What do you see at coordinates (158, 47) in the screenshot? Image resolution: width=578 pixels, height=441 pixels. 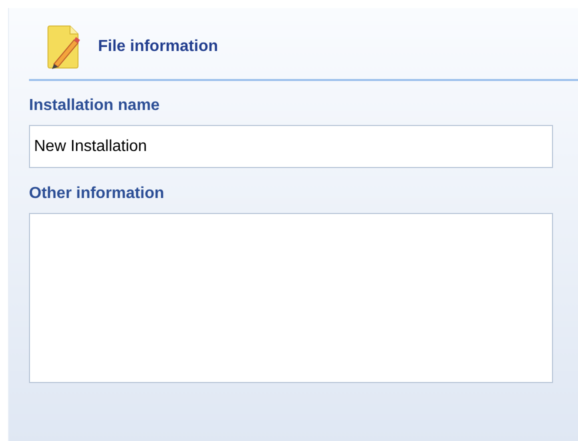 I see `section-title: File information` at bounding box center [158, 47].